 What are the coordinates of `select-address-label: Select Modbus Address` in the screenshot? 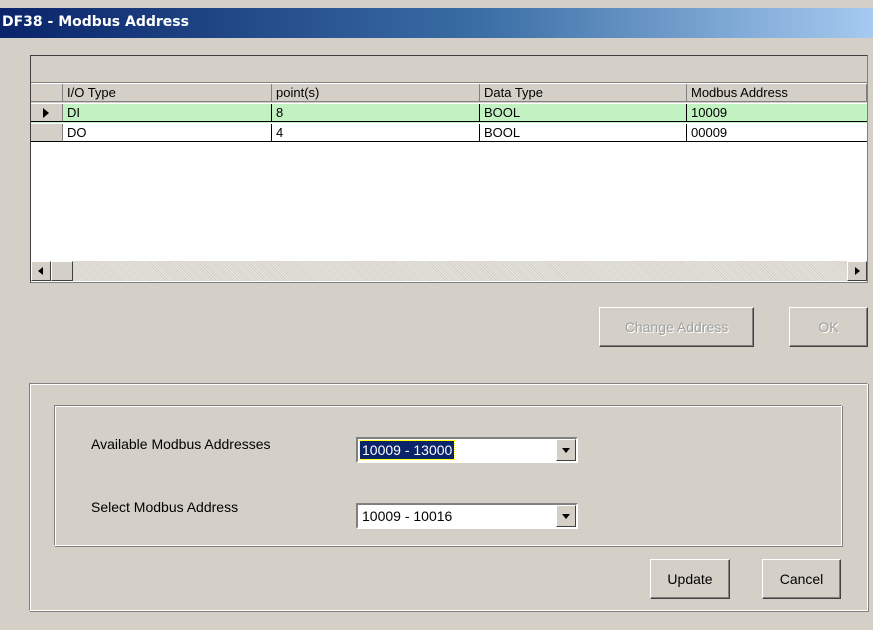 It's located at (165, 507).